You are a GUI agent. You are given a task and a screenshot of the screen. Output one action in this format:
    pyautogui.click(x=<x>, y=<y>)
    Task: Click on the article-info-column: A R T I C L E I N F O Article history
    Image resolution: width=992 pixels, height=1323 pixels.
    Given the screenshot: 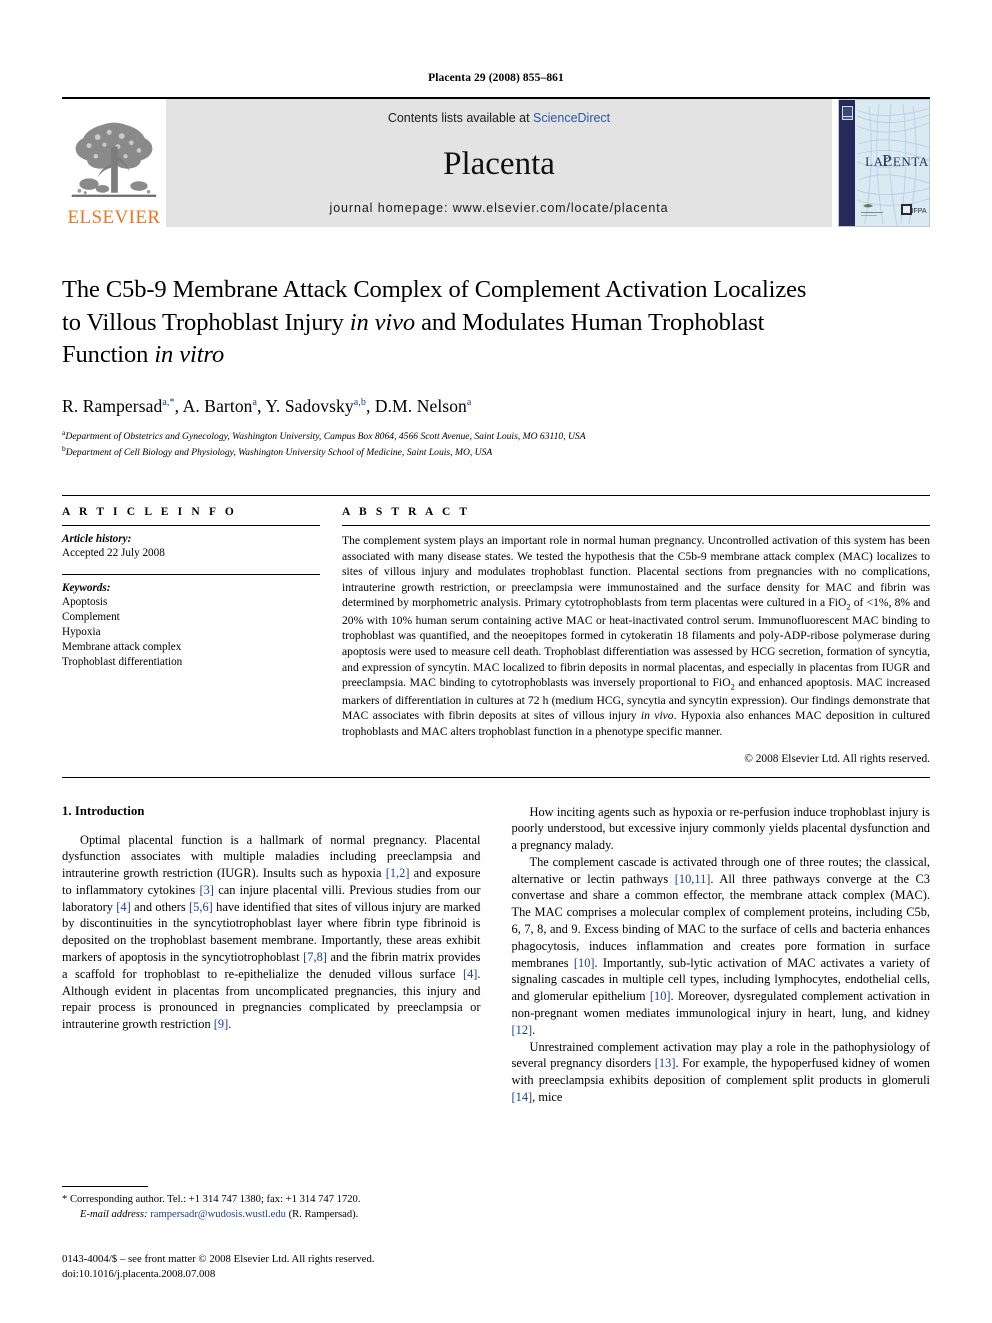 What is the action you would take?
    pyautogui.click(x=199, y=635)
    